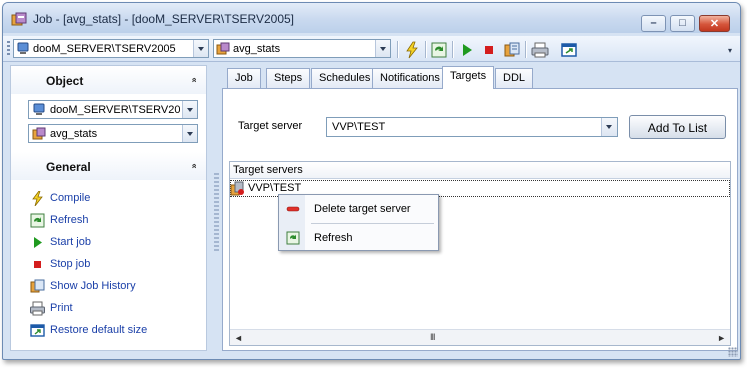  I want to click on add-to-list-button: Add To List, so click(677, 127).